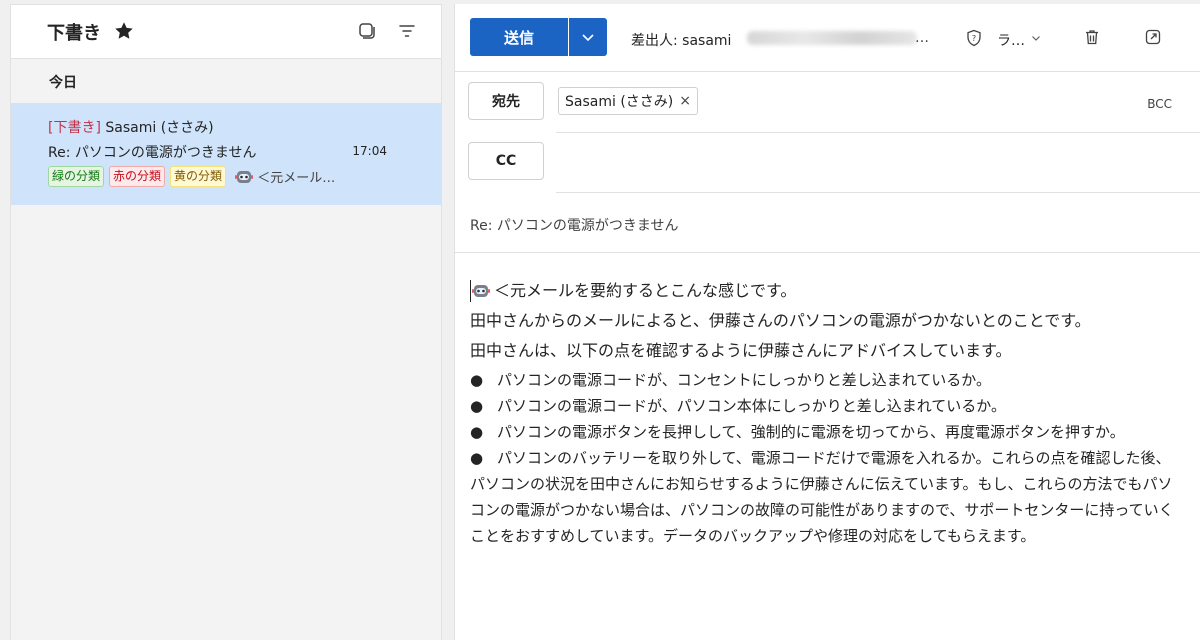  What do you see at coordinates (619, 102) in the screenshot?
I see `recipient-name: Sasami (ささみ)` at bounding box center [619, 102].